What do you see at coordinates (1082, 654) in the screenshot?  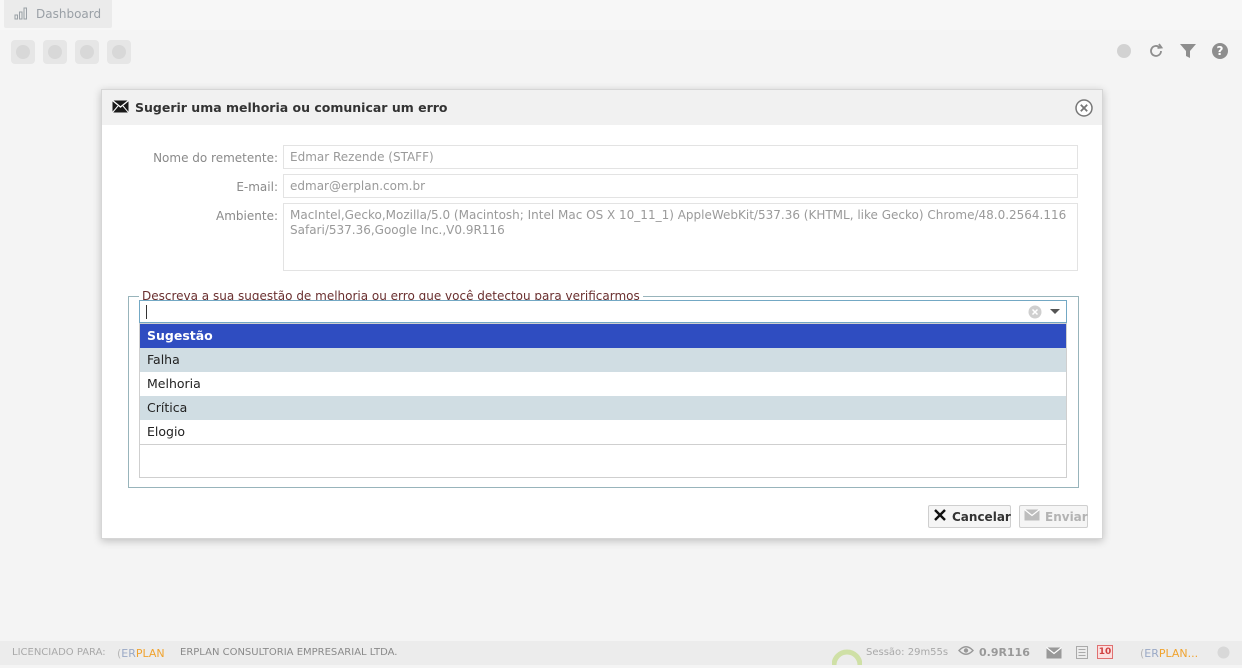 I see `document-icon` at bounding box center [1082, 654].